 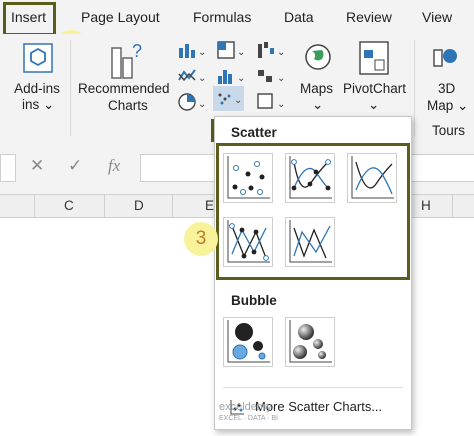 I want to click on 3d-map-label-2: Map ⌄, so click(x=447, y=106).